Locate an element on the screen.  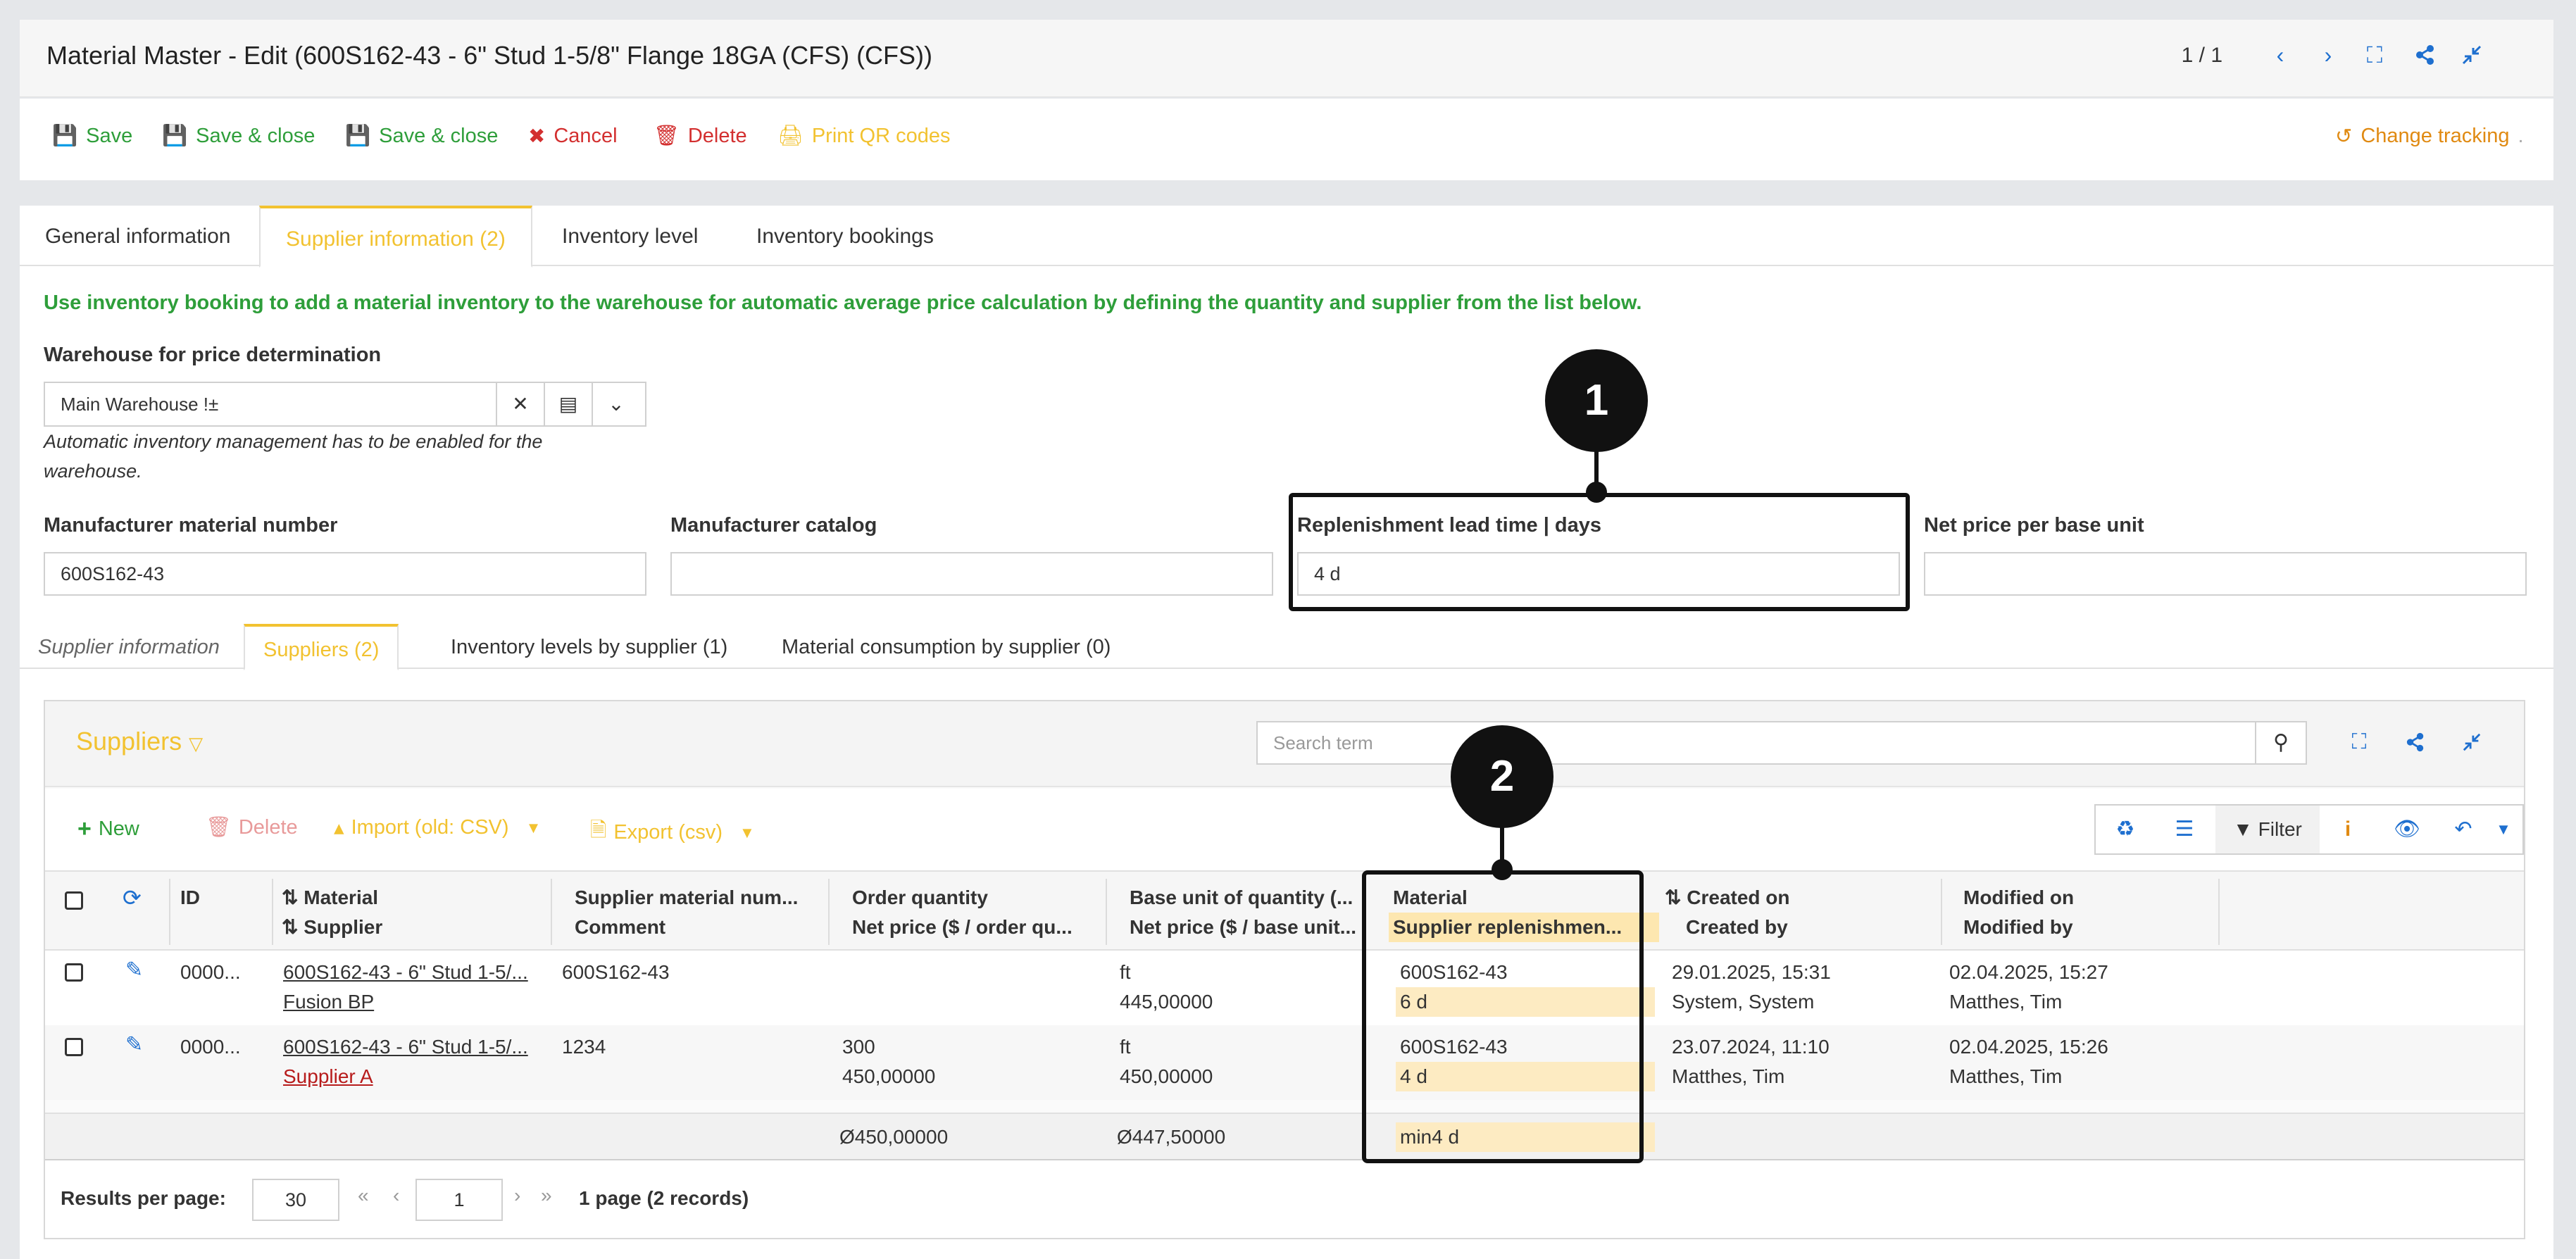
mfr-number-input: 600S162-43 is located at coordinates (345, 574).